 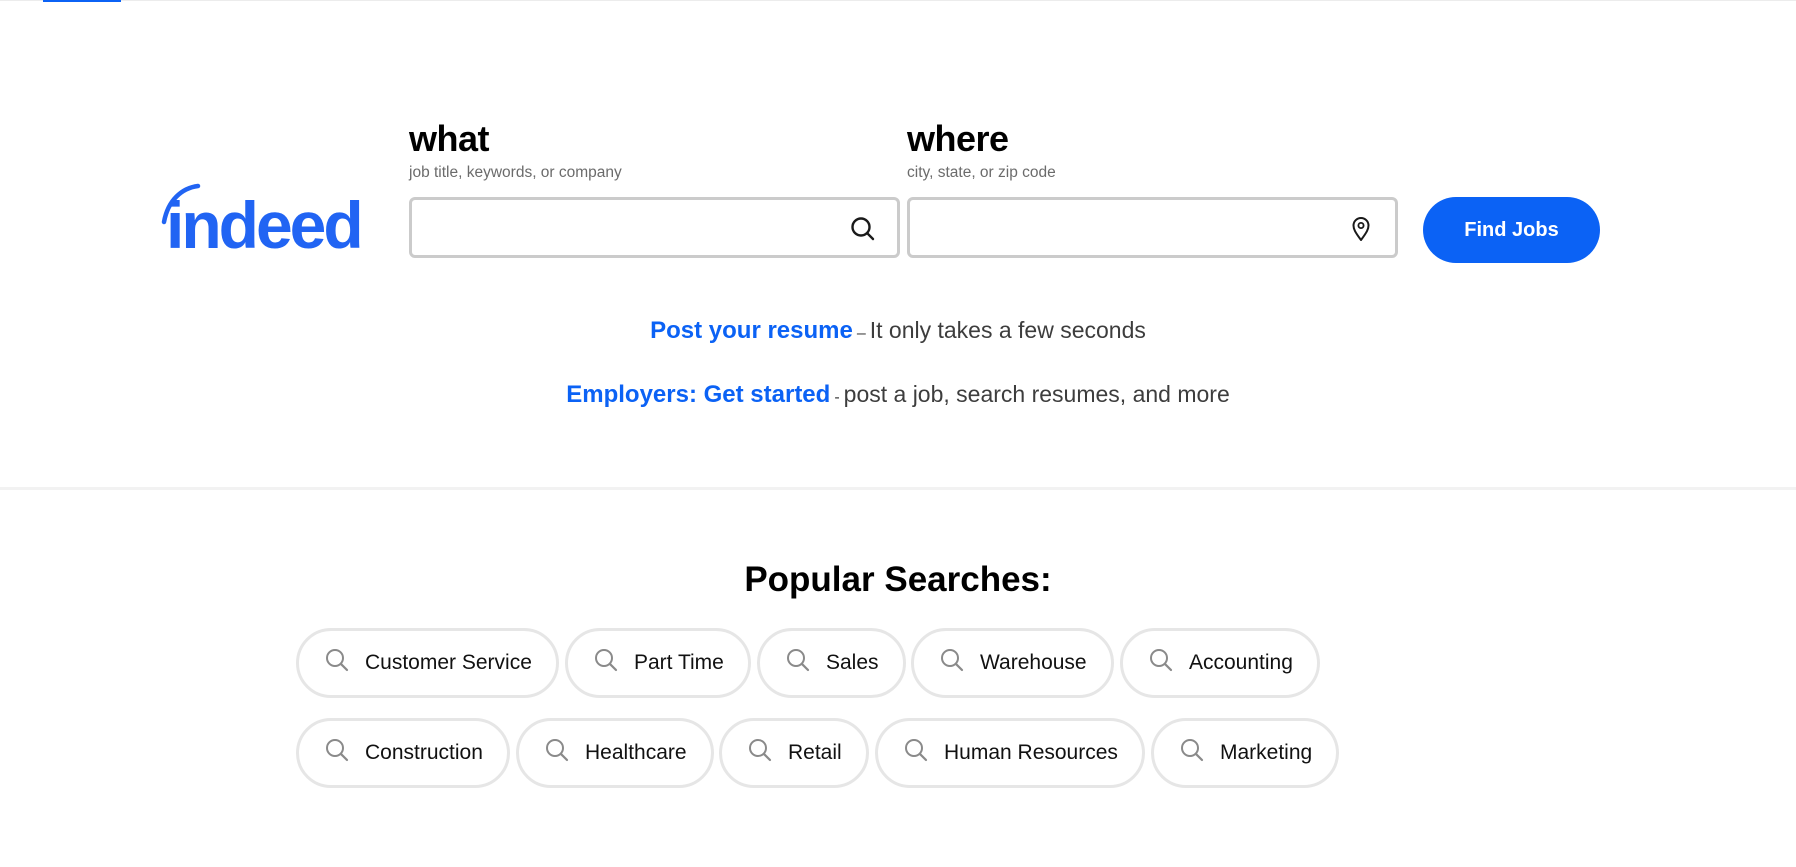 What do you see at coordinates (1511, 230) in the screenshot?
I see `find-jobs-button: Find Jobs` at bounding box center [1511, 230].